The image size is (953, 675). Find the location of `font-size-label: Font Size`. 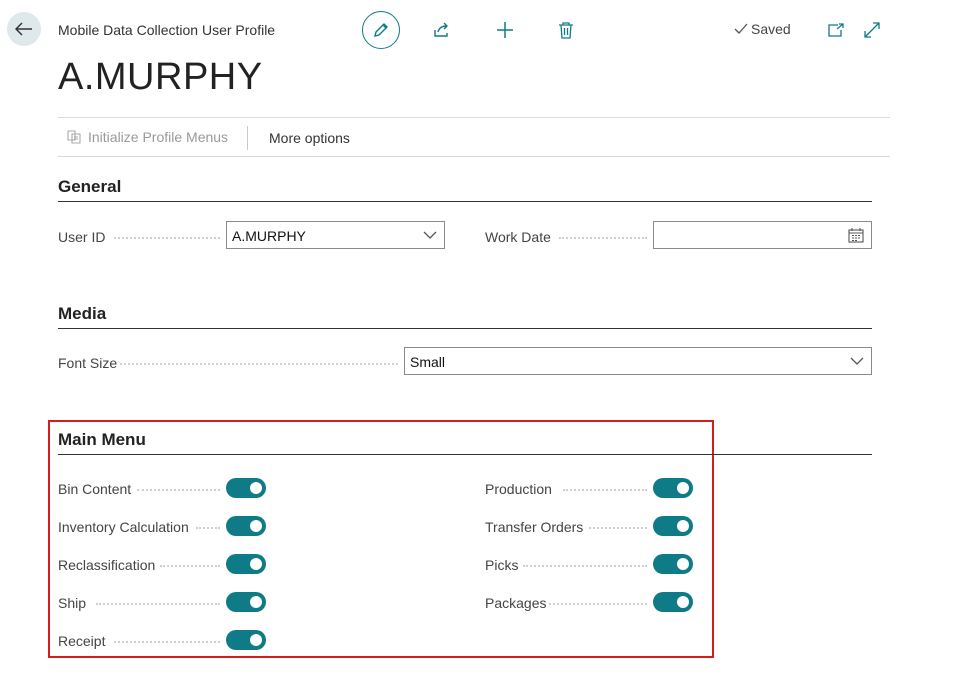

font-size-label: Font Size is located at coordinates (88, 363).